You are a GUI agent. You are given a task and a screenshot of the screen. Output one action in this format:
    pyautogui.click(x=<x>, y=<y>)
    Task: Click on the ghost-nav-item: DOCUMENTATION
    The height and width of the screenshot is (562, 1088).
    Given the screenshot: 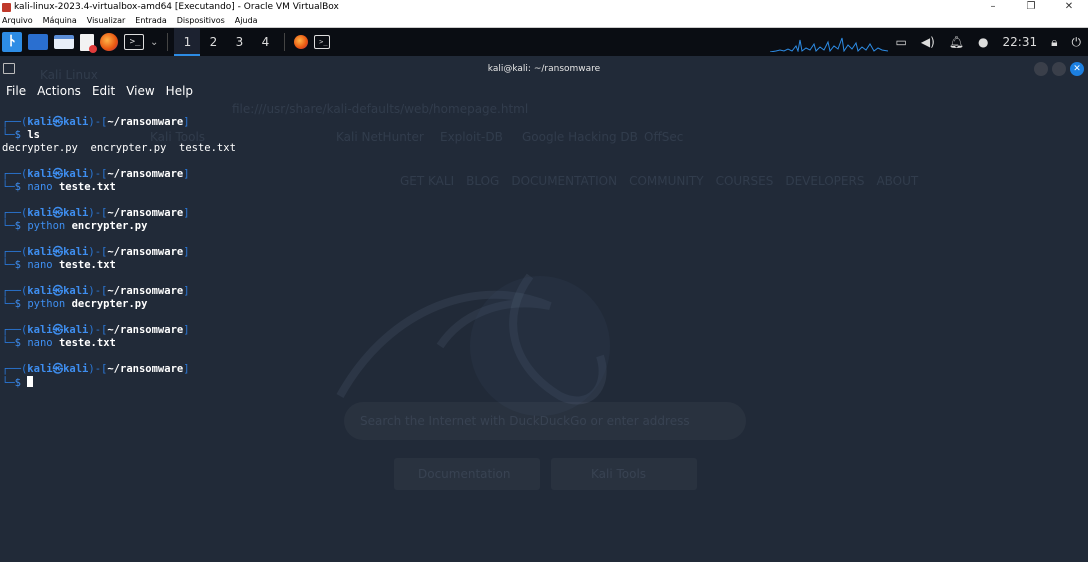 What is the action you would take?
    pyautogui.click(x=564, y=181)
    